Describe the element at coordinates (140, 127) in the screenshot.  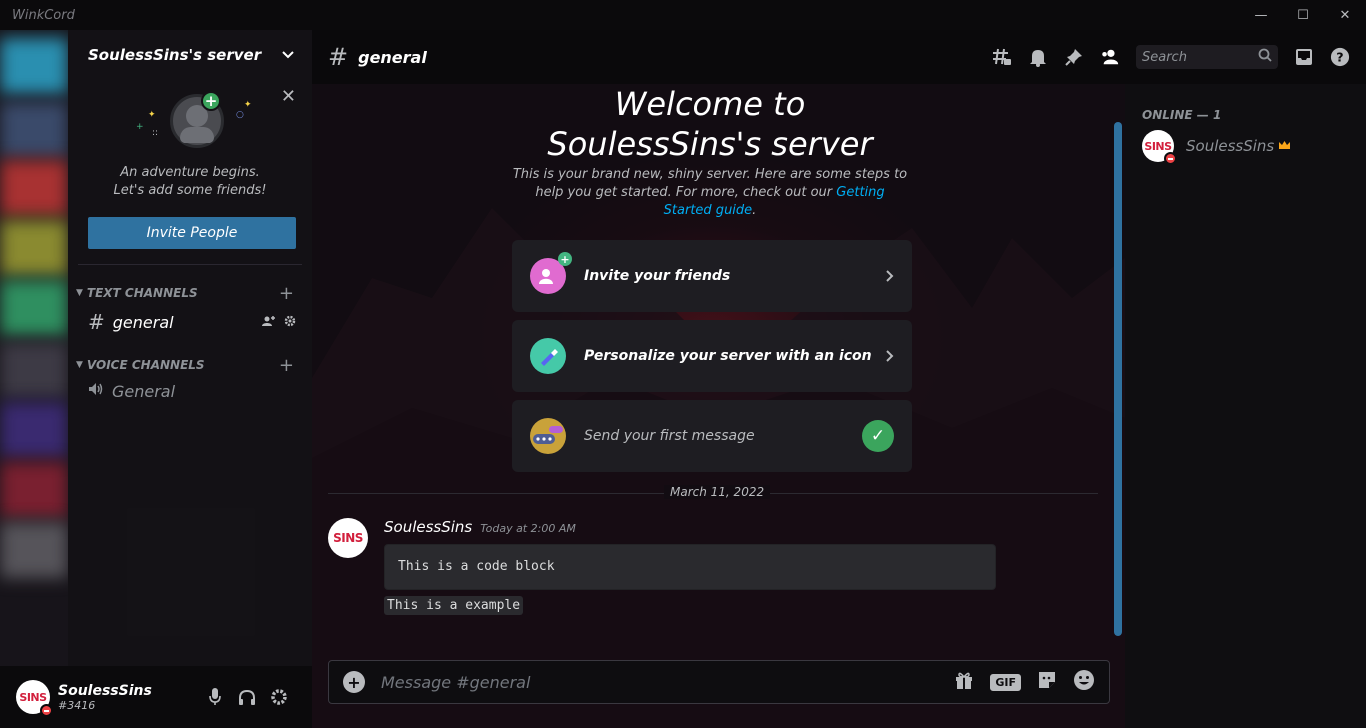
I see `sparkle-icon: +` at that location.